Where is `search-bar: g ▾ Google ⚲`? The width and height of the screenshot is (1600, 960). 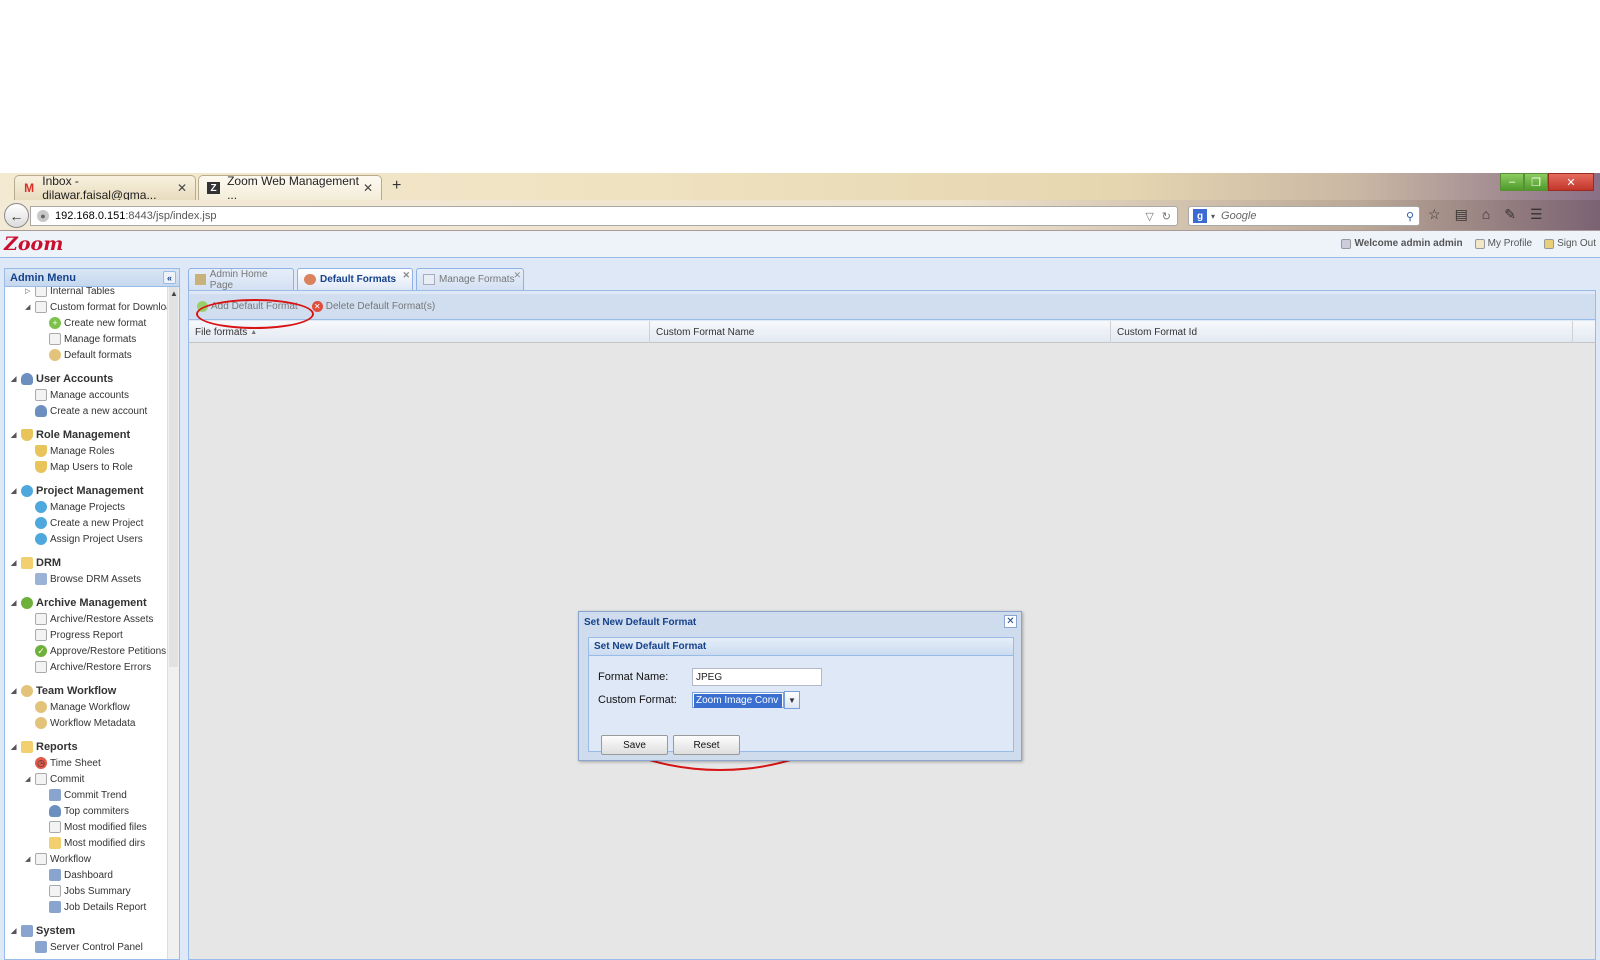 search-bar: g ▾ Google ⚲ is located at coordinates (1304, 216).